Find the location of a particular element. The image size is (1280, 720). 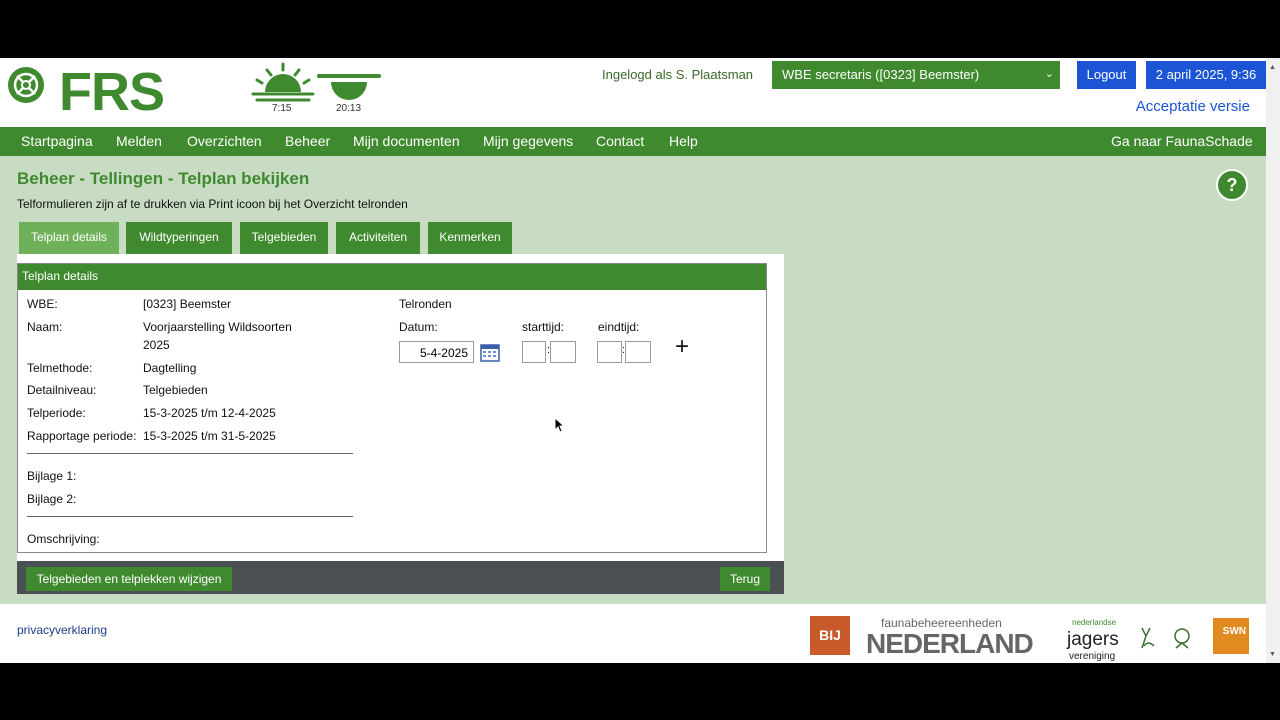

field-value-telperiode: 15-3-2025 t/m 12-4-2025 is located at coordinates (209, 413).